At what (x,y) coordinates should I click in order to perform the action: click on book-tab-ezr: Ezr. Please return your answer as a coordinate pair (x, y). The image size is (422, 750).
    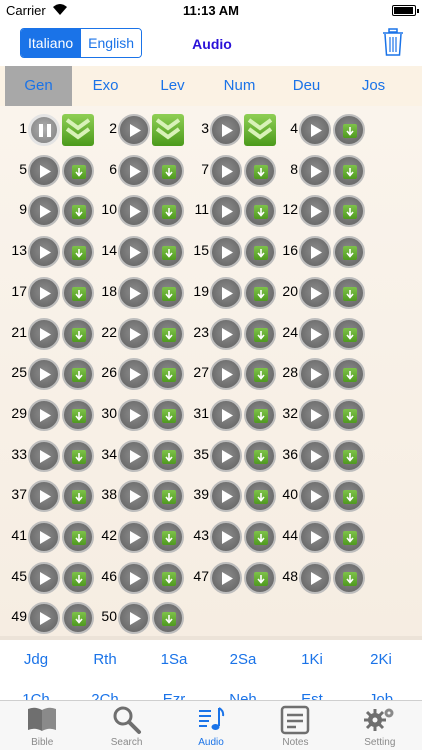
    Looking at the image, I should click on (174, 690).